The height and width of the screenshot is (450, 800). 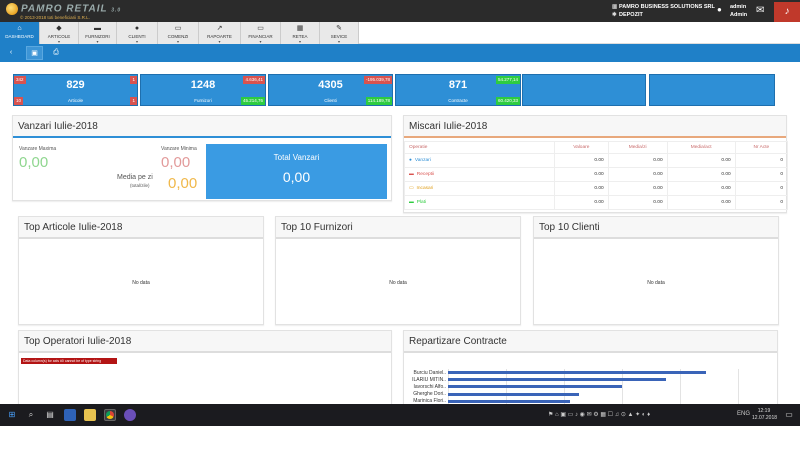 What do you see at coordinates (507, 101) in the screenshot?
I see `stat-badge-br: 60.420,33` at bounding box center [507, 101].